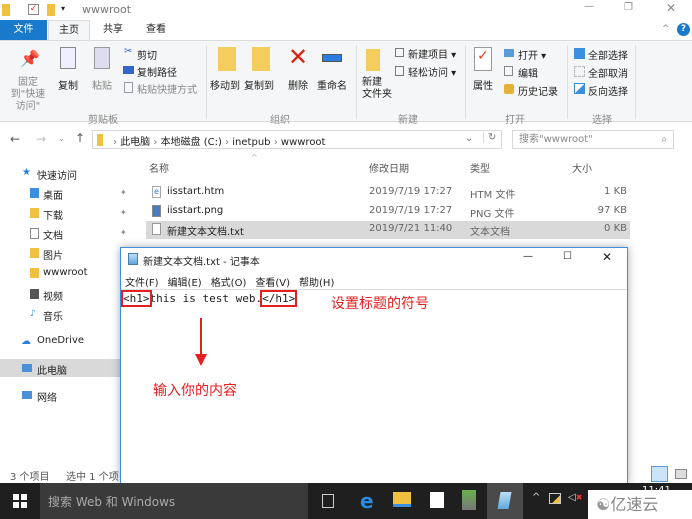  Describe the element at coordinates (671, 8) in the screenshot. I see `close-button: ✕` at that location.